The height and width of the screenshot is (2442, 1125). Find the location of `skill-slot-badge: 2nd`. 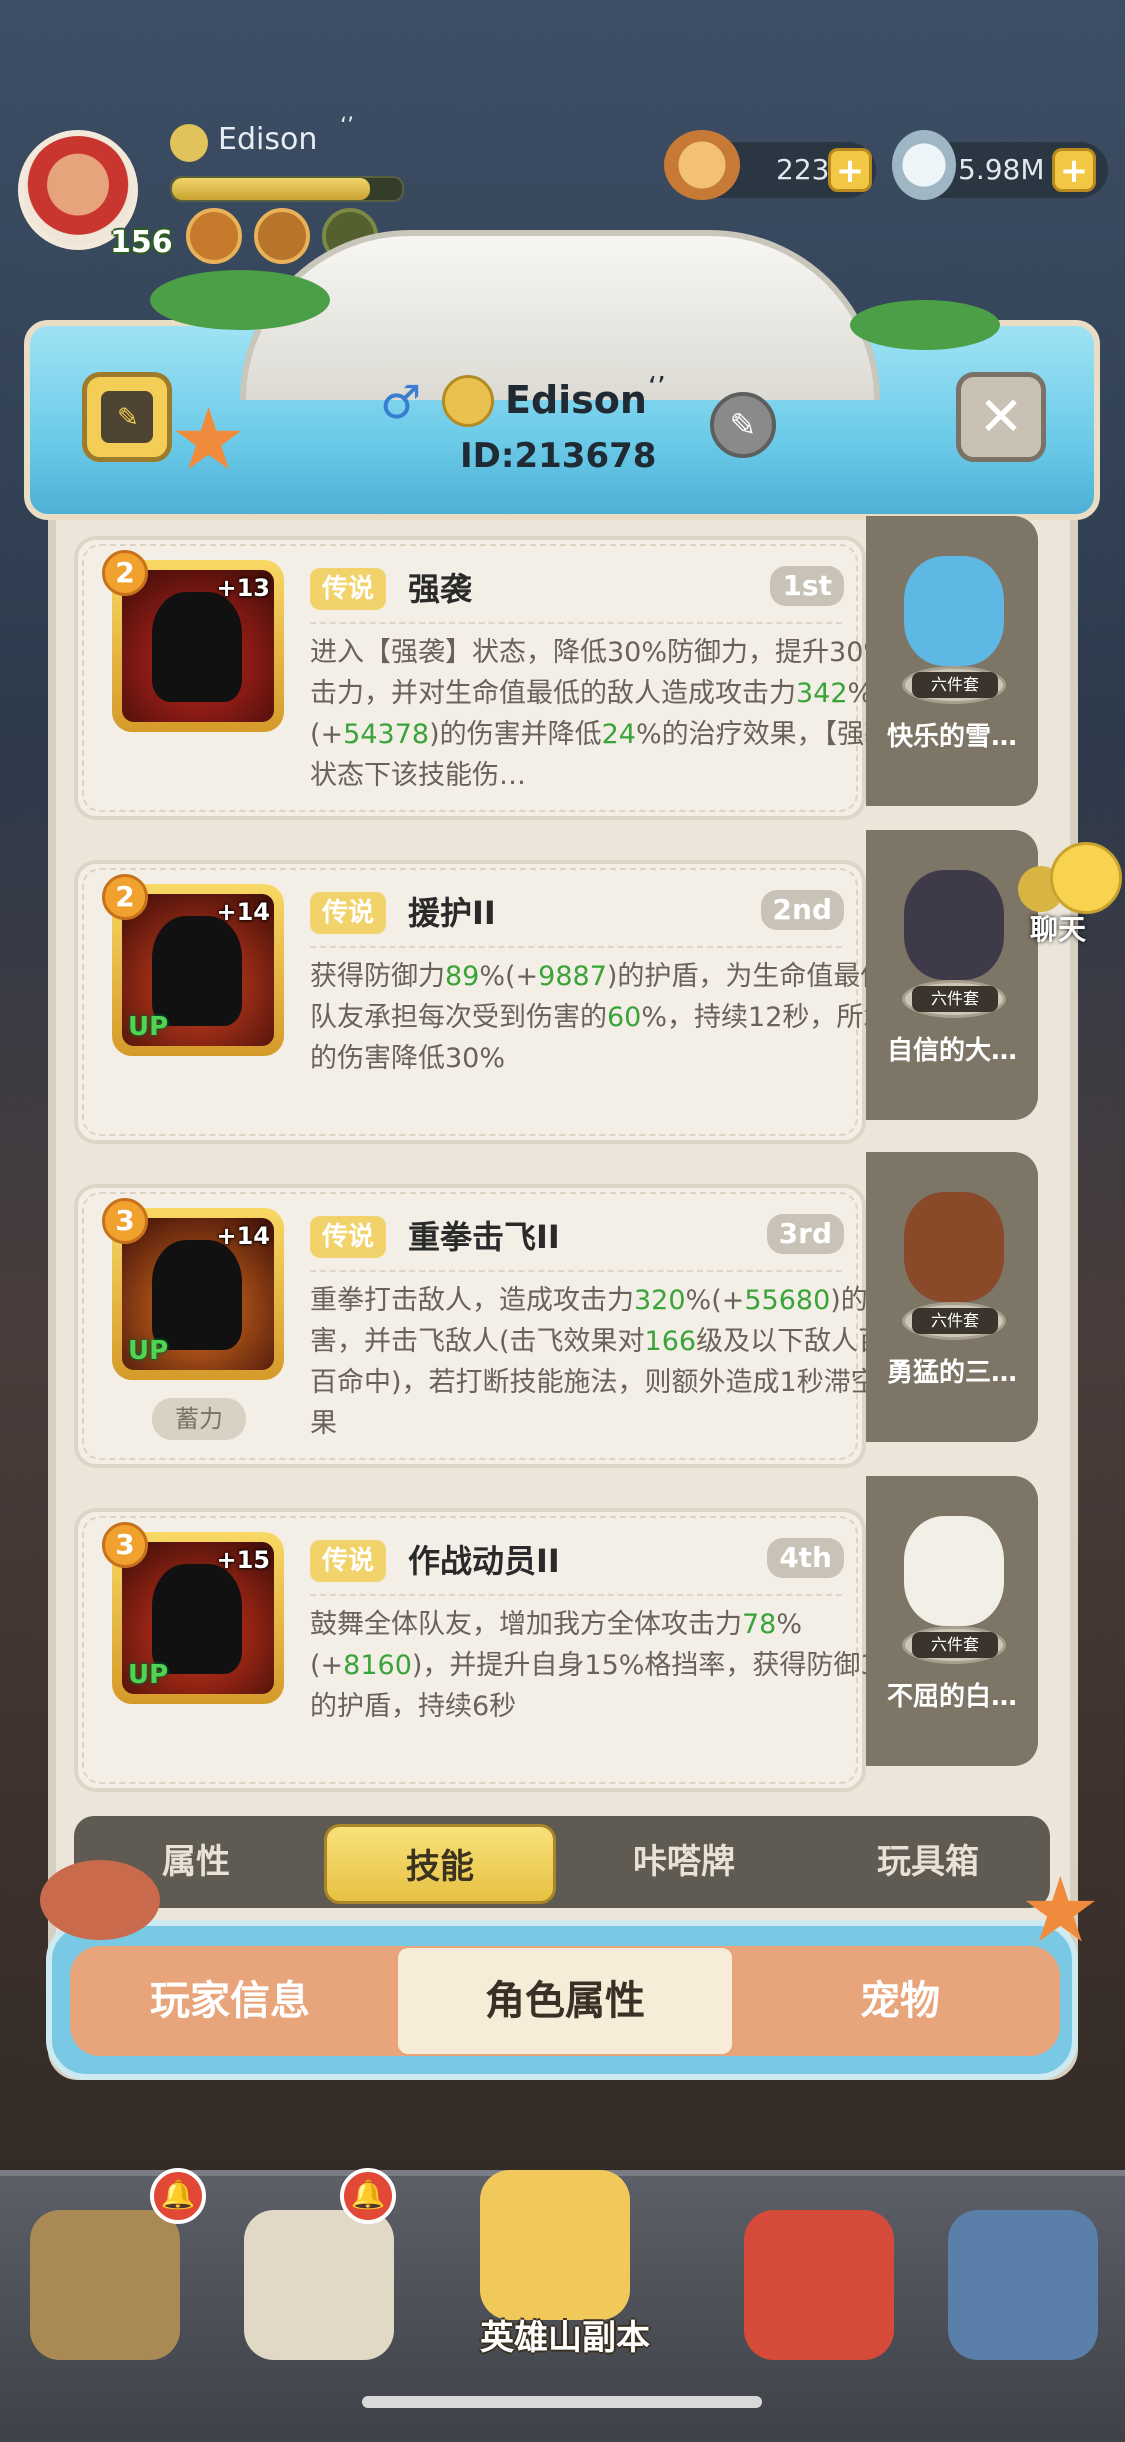

skill-slot-badge: 2nd is located at coordinates (802, 910).